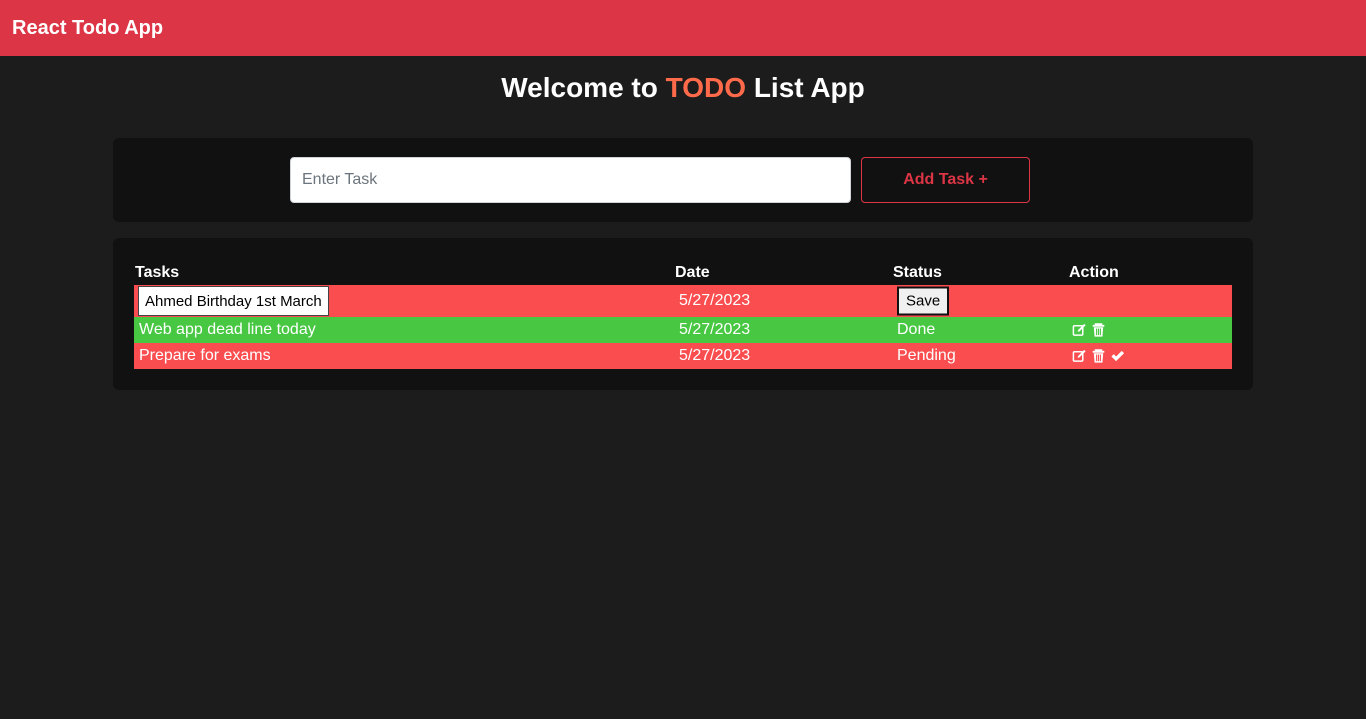 This screenshot has height=719, width=1366. What do you see at coordinates (205, 355) in the screenshot?
I see `task-cell: Prepare for exams` at bounding box center [205, 355].